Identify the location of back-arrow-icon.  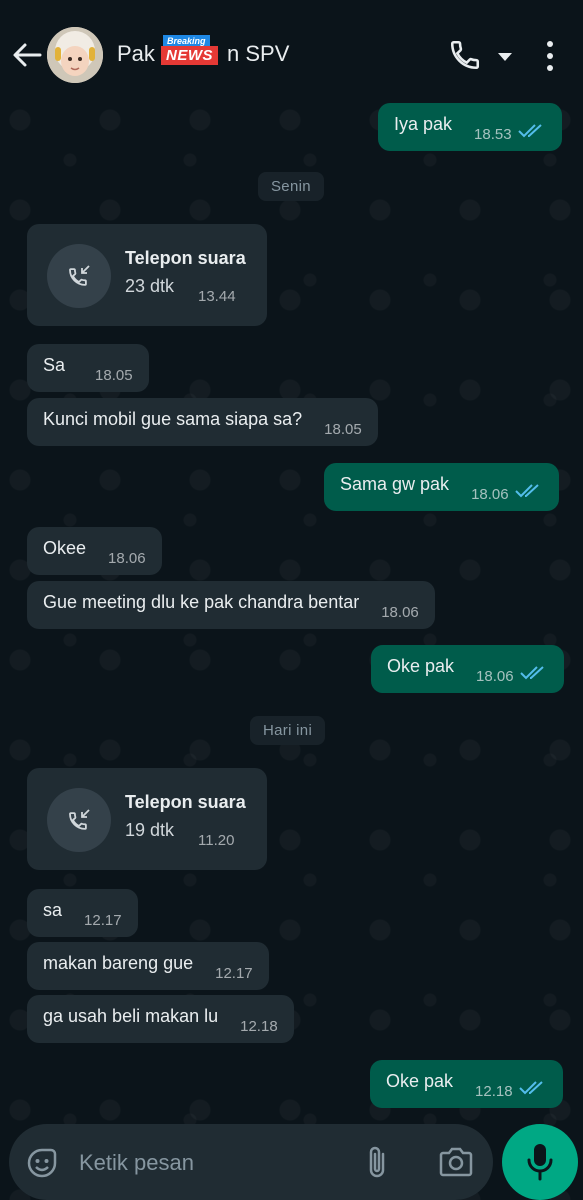
(27, 55).